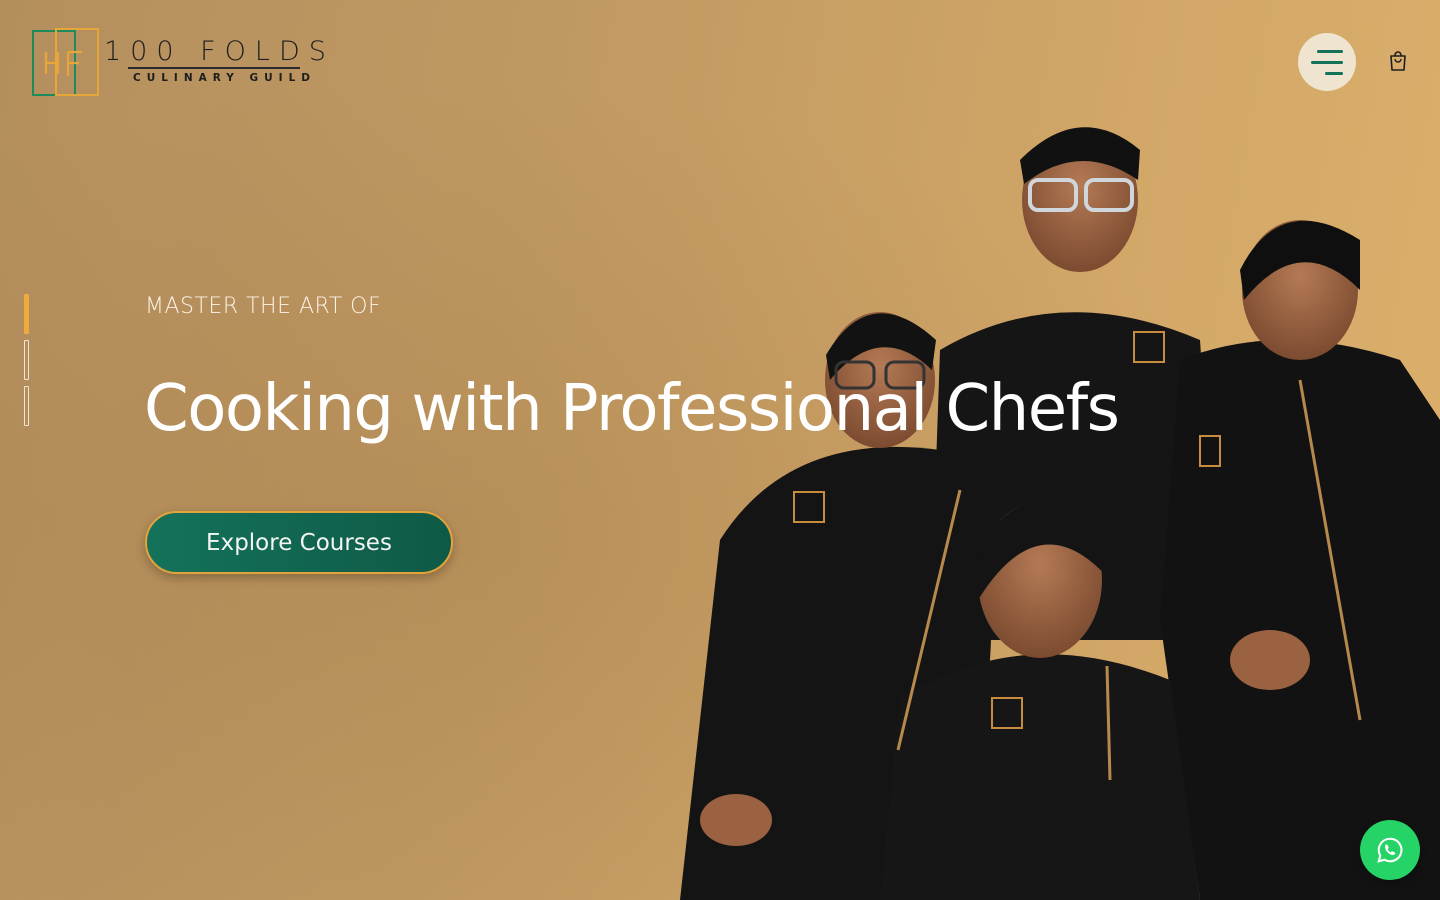  What do you see at coordinates (1330, 51) in the screenshot?
I see `hamburger-menu-icon` at bounding box center [1330, 51].